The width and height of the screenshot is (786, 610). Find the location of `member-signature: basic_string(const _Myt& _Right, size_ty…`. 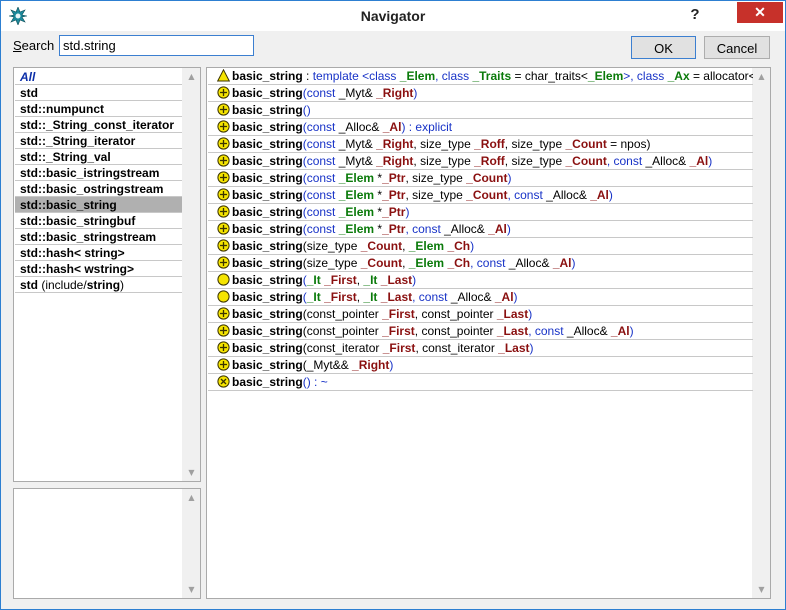

member-signature: basic_string(const _Myt& _Right, size_ty… is located at coordinates (441, 144).